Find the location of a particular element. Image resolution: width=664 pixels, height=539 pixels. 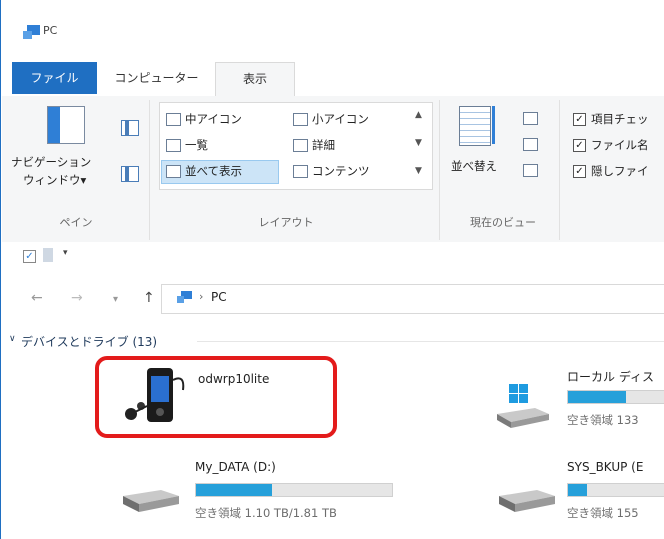

window-title: PC is located at coordinates (50, 30).